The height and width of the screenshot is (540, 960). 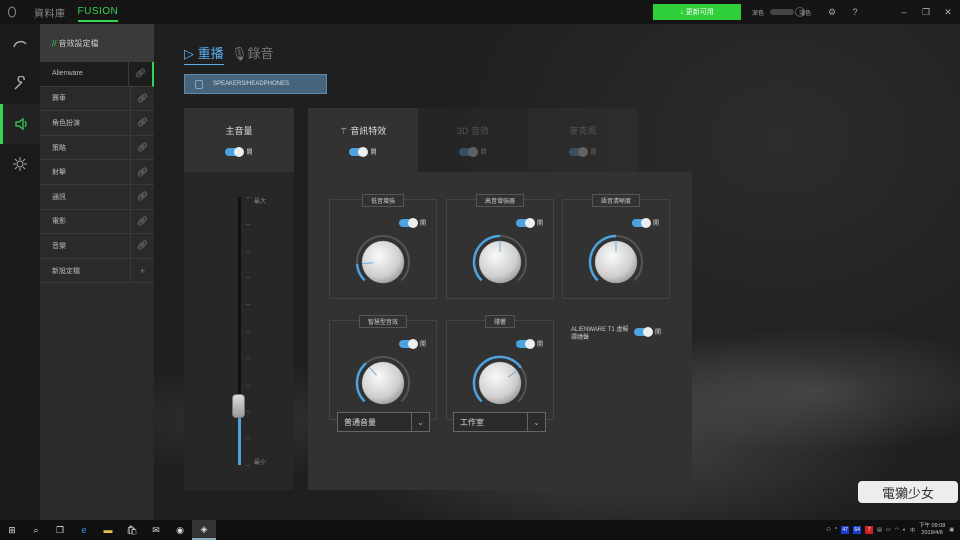 I want to click on network-icon: ▤, so click(x=879, y=530).